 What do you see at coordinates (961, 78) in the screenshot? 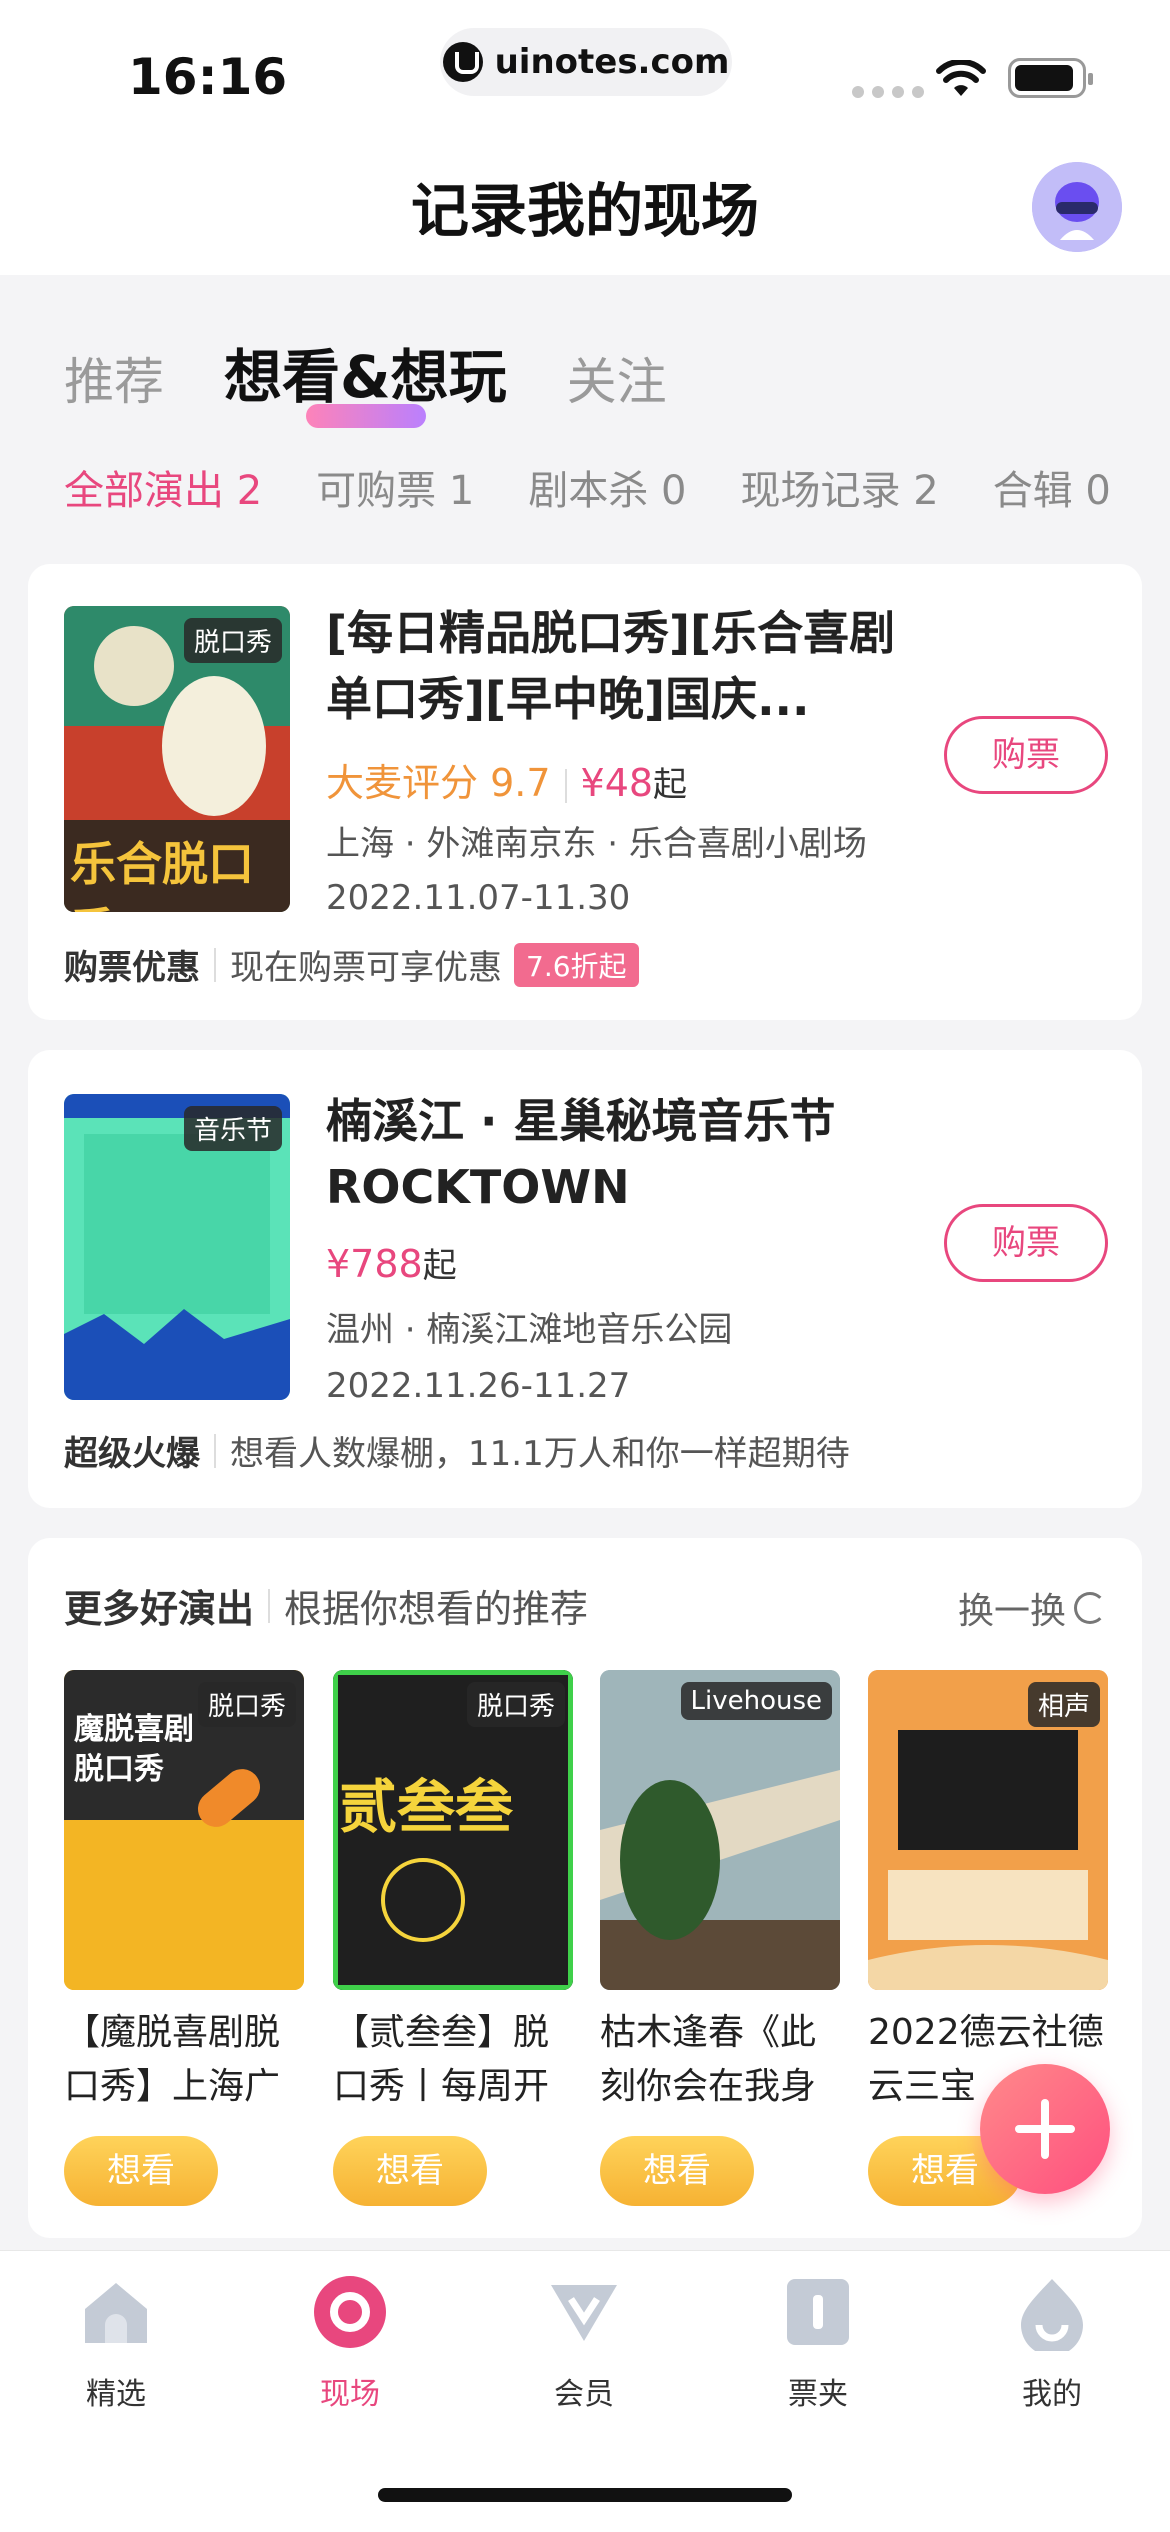
I see `wifi-icon` at bounding box center [961, 78].